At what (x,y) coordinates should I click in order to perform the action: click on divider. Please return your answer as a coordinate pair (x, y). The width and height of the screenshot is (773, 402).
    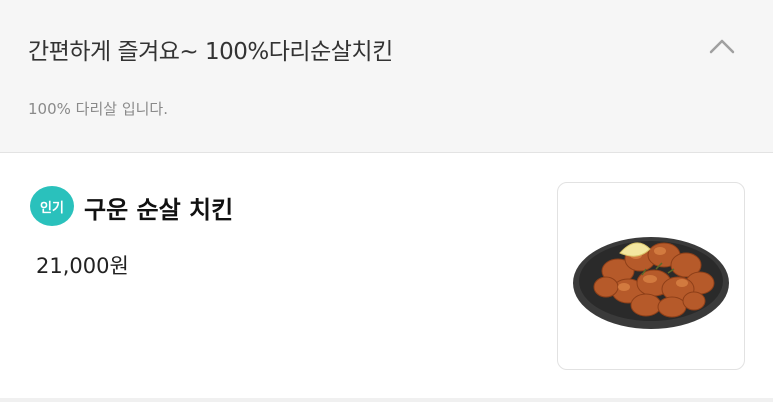
    Looking at the image, I should click on (386, 400).